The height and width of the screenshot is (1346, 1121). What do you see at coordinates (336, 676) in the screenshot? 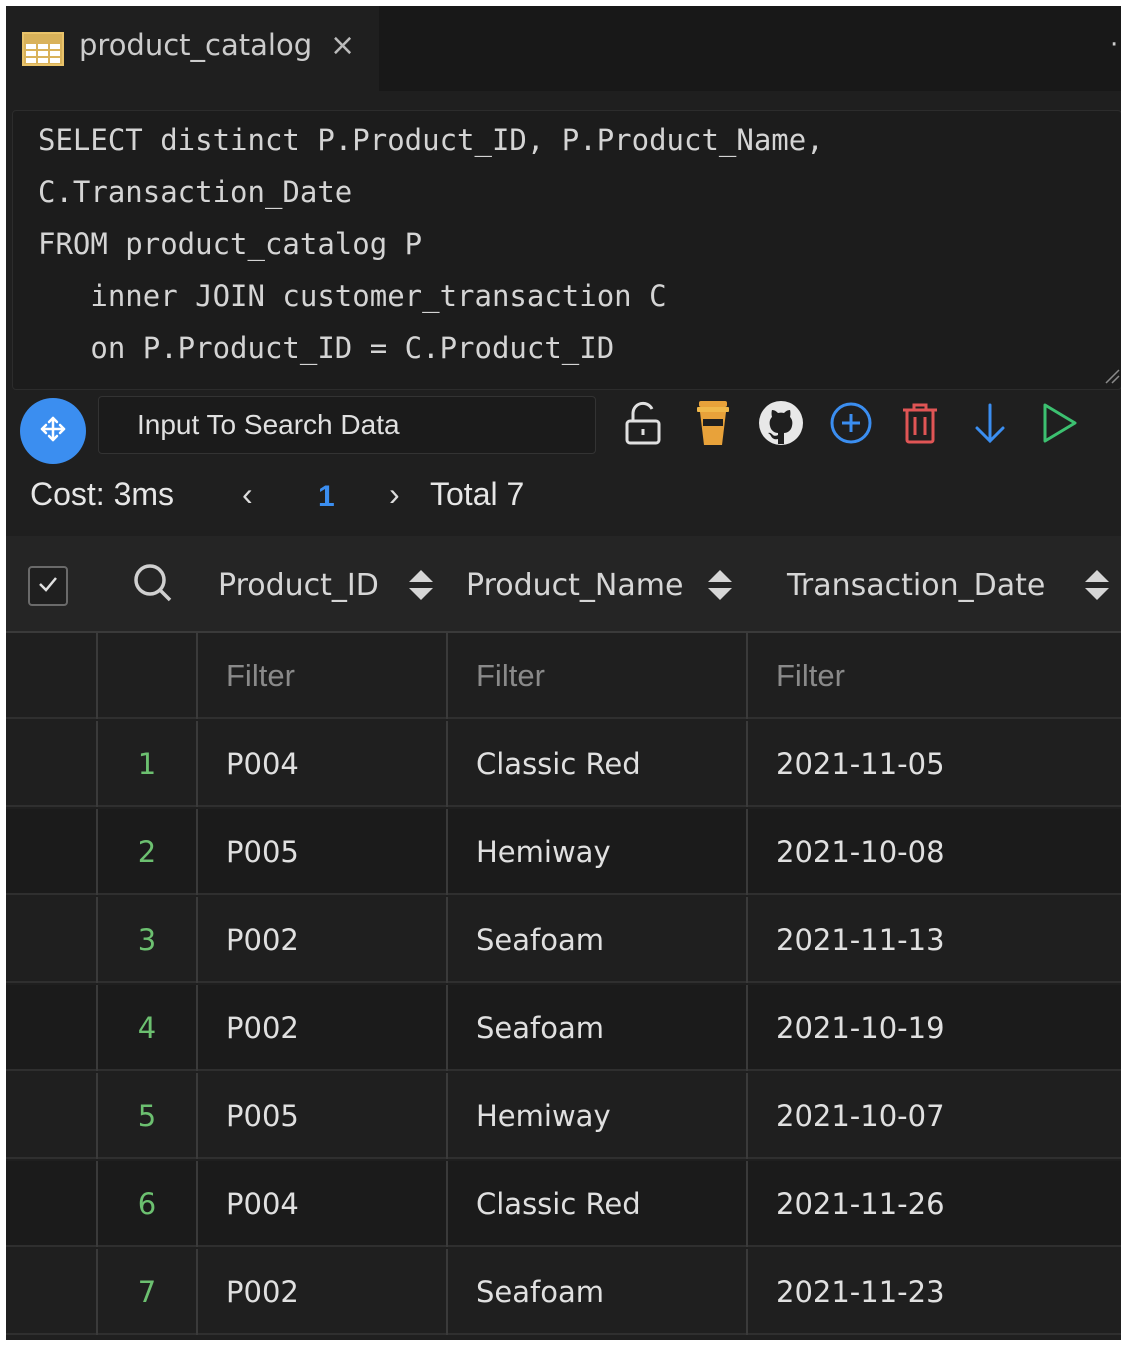
I see `filter-input-product-id` at bounding box center [336, 676].